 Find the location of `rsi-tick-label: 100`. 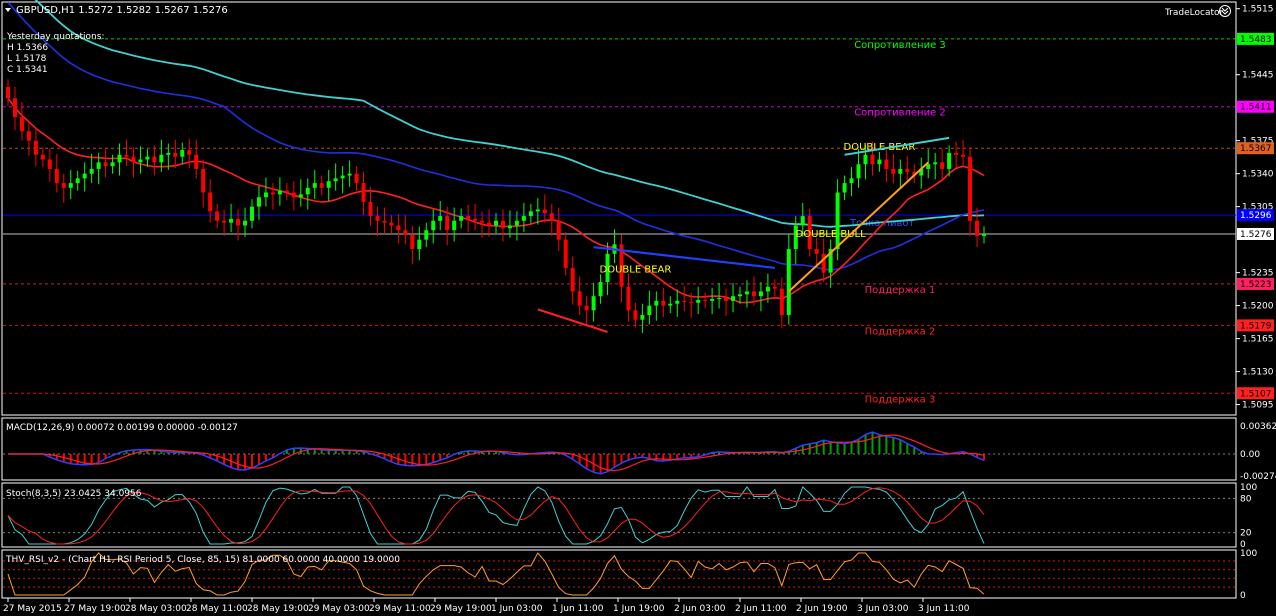

rsi-tick-label: 100 is located at coordinates (1248, 554).